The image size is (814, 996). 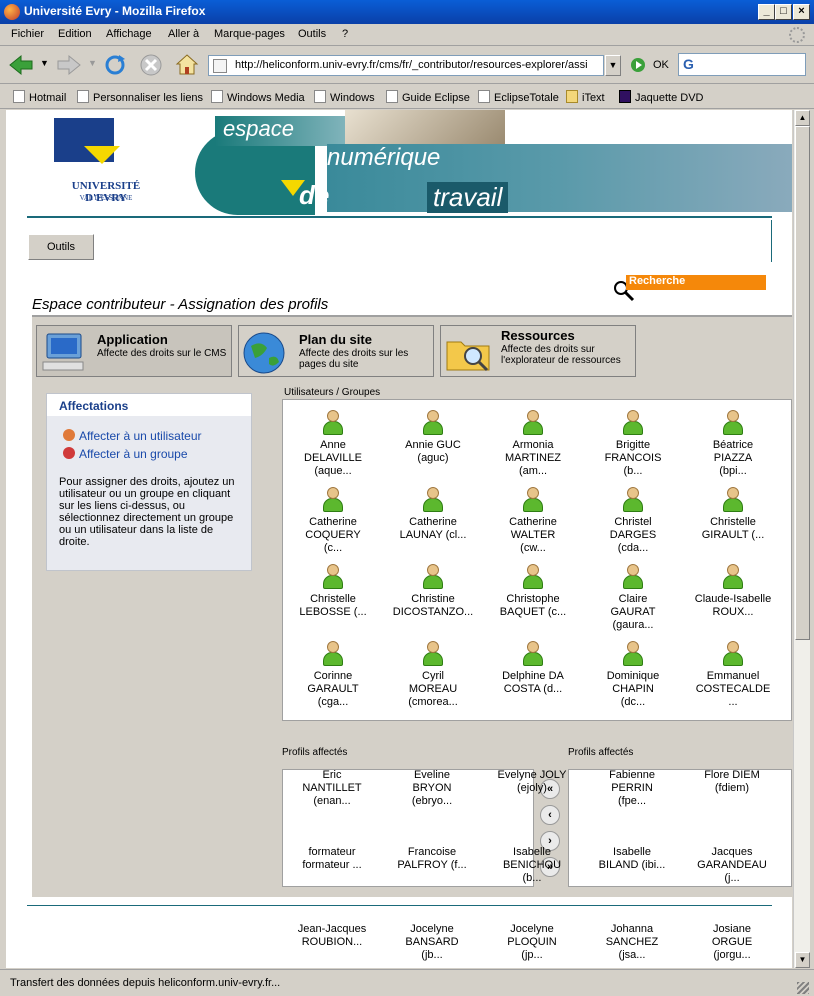 What do you see at coordinates (533, 535) in the screenshot?
I see `user-label-line: WALTER` at bounding box center [533, 535].